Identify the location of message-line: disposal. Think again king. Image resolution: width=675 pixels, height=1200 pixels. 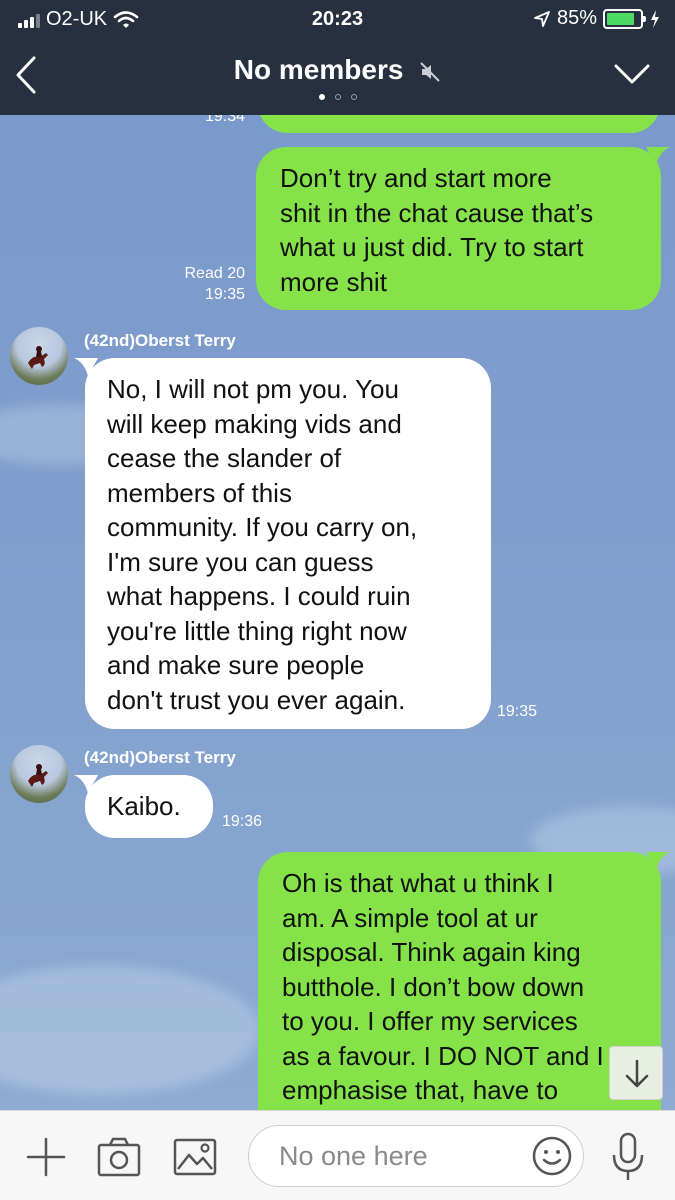
(431, 952).